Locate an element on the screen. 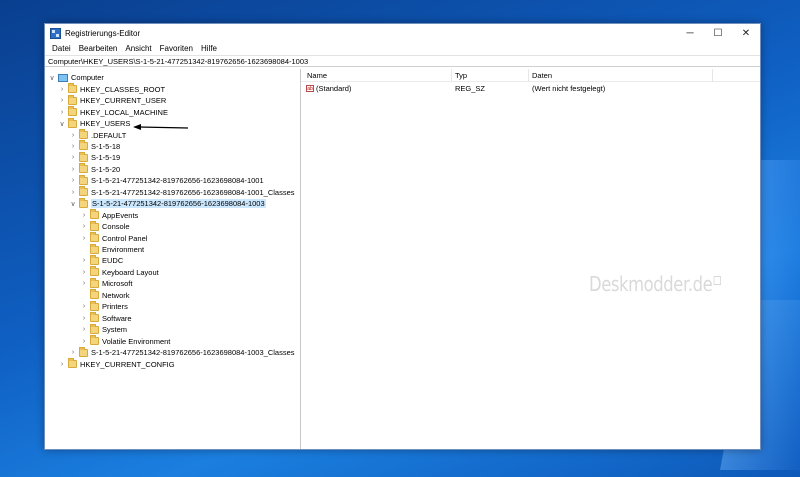 Image resolution: width=800 pixels, height=477 pixels. value-name: (Standard) is located at coordinates (334, 88).